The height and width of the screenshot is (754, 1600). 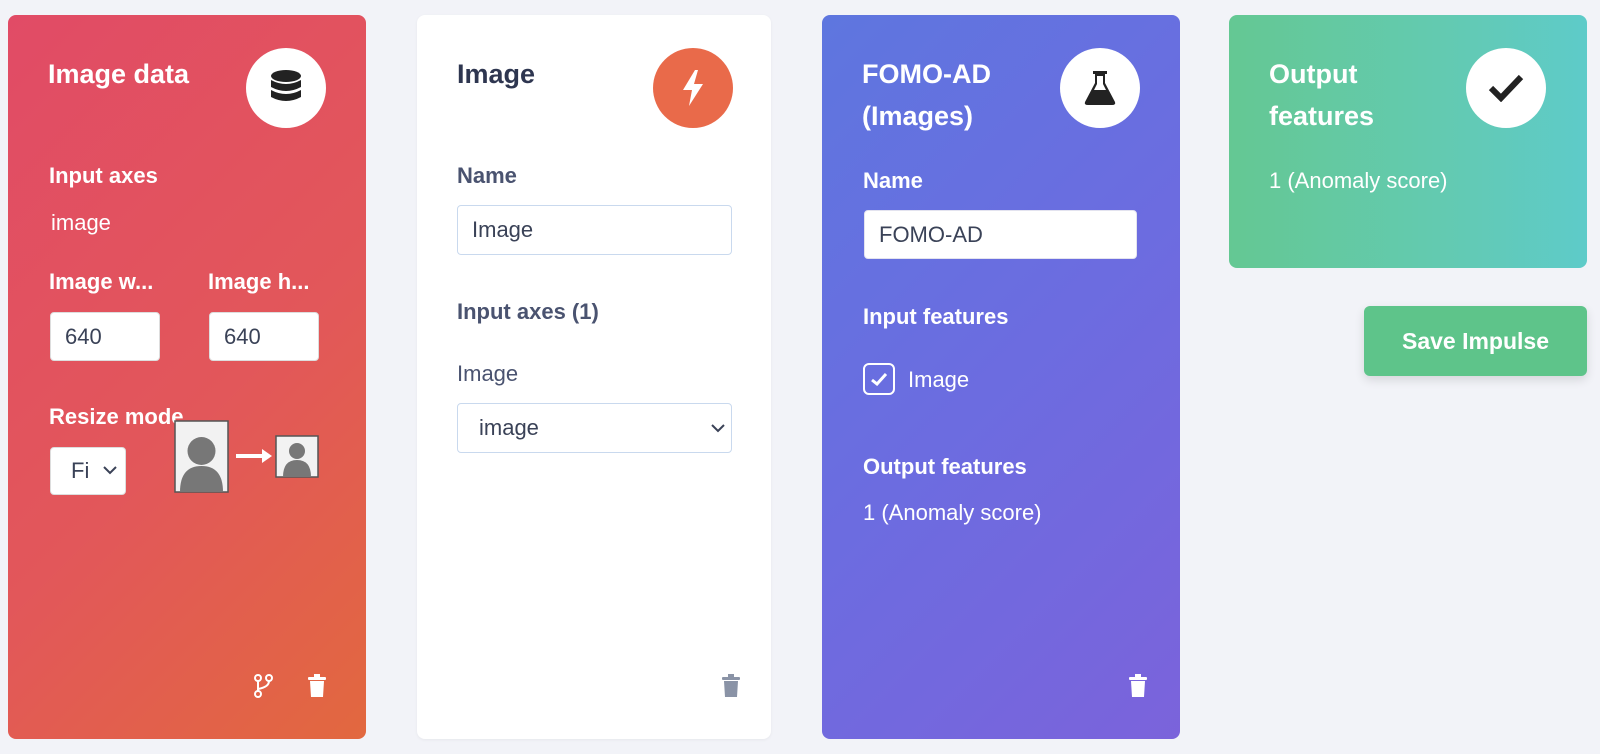 I want to click on input-feature-label: Image, so click(x=939, y=379).